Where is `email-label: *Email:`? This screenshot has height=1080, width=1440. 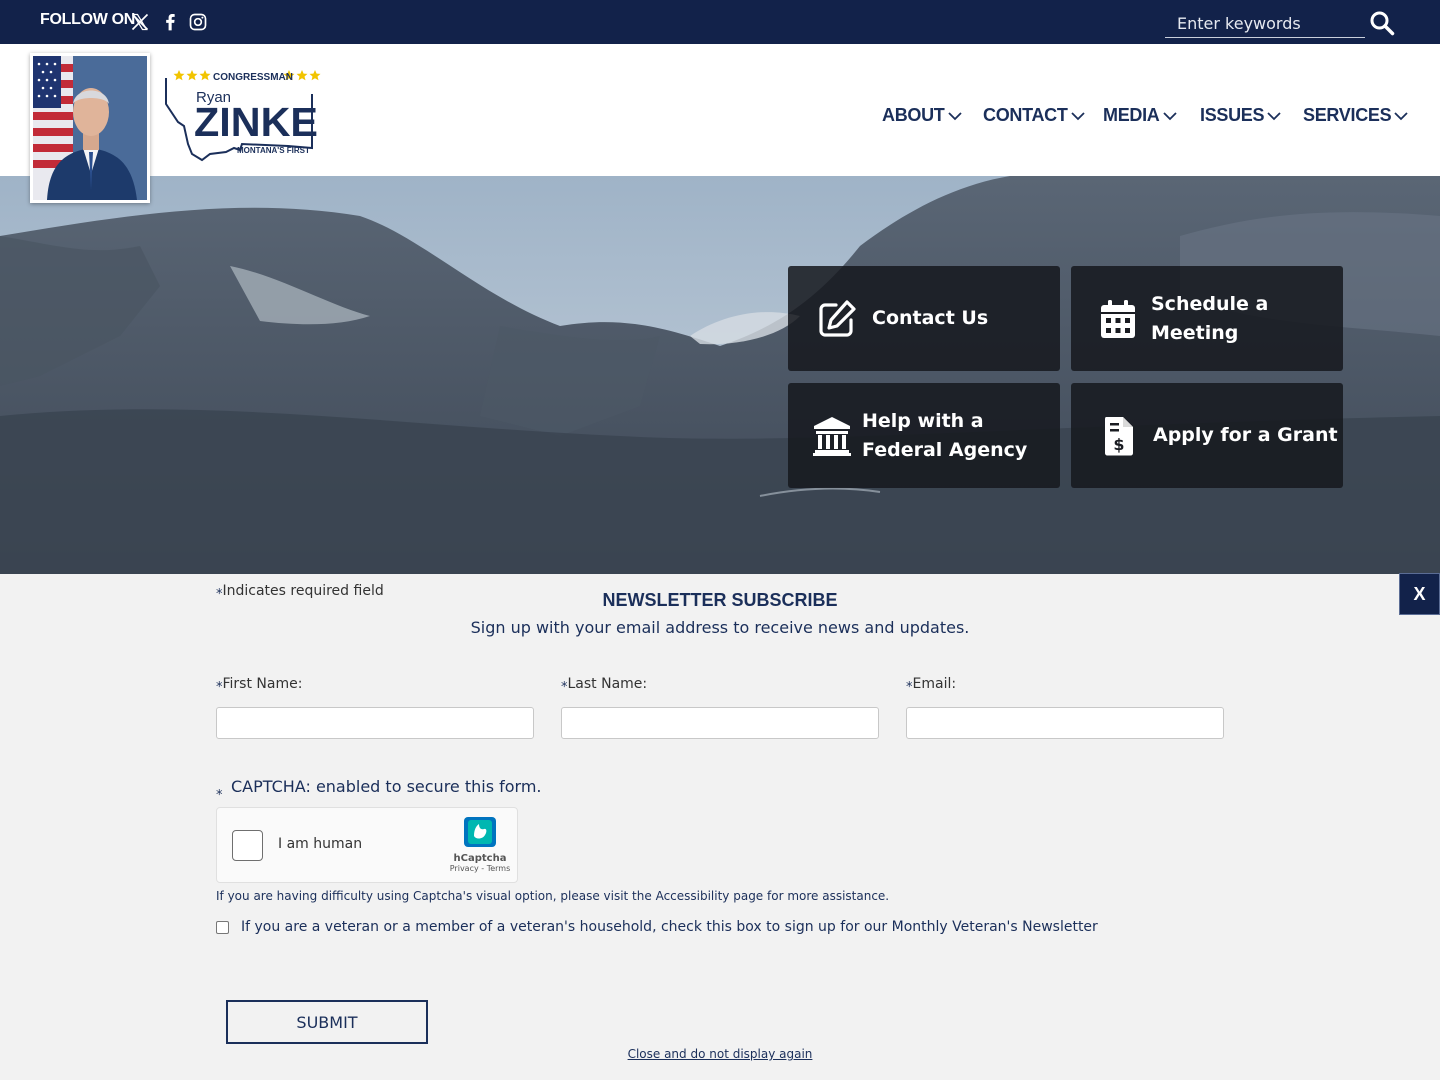
email-label: *Email: is located at coordinates (931, 685).